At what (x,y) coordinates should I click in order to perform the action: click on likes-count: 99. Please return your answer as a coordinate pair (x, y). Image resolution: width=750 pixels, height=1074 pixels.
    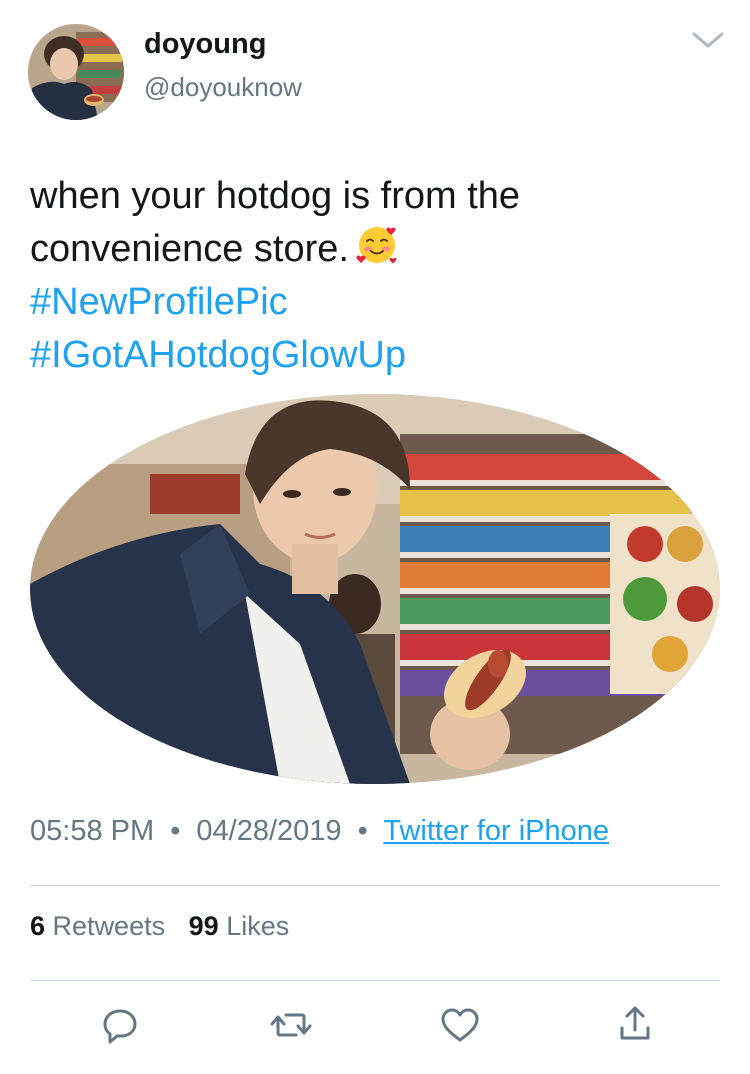
    Looking at the image, I should click on (203, 926).